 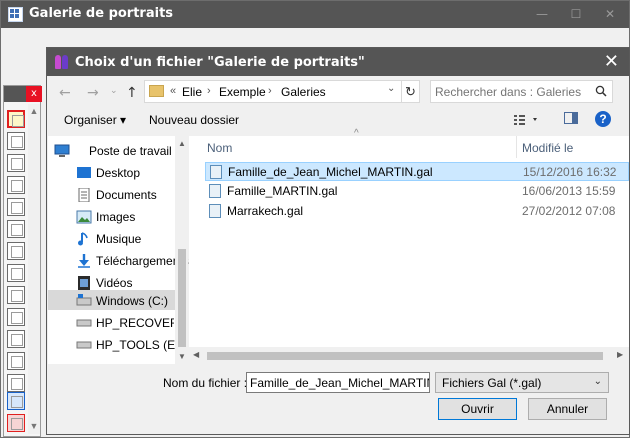 I want to click on filename-input: Famille_de_Jean_Michel_MARTIN.gal, so click(x=338, y=382).